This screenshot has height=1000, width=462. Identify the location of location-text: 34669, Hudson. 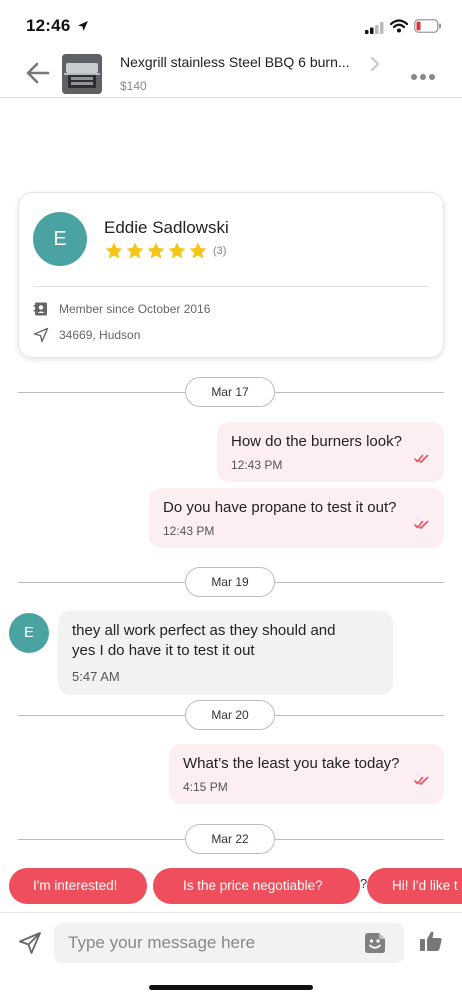
(100, 335).